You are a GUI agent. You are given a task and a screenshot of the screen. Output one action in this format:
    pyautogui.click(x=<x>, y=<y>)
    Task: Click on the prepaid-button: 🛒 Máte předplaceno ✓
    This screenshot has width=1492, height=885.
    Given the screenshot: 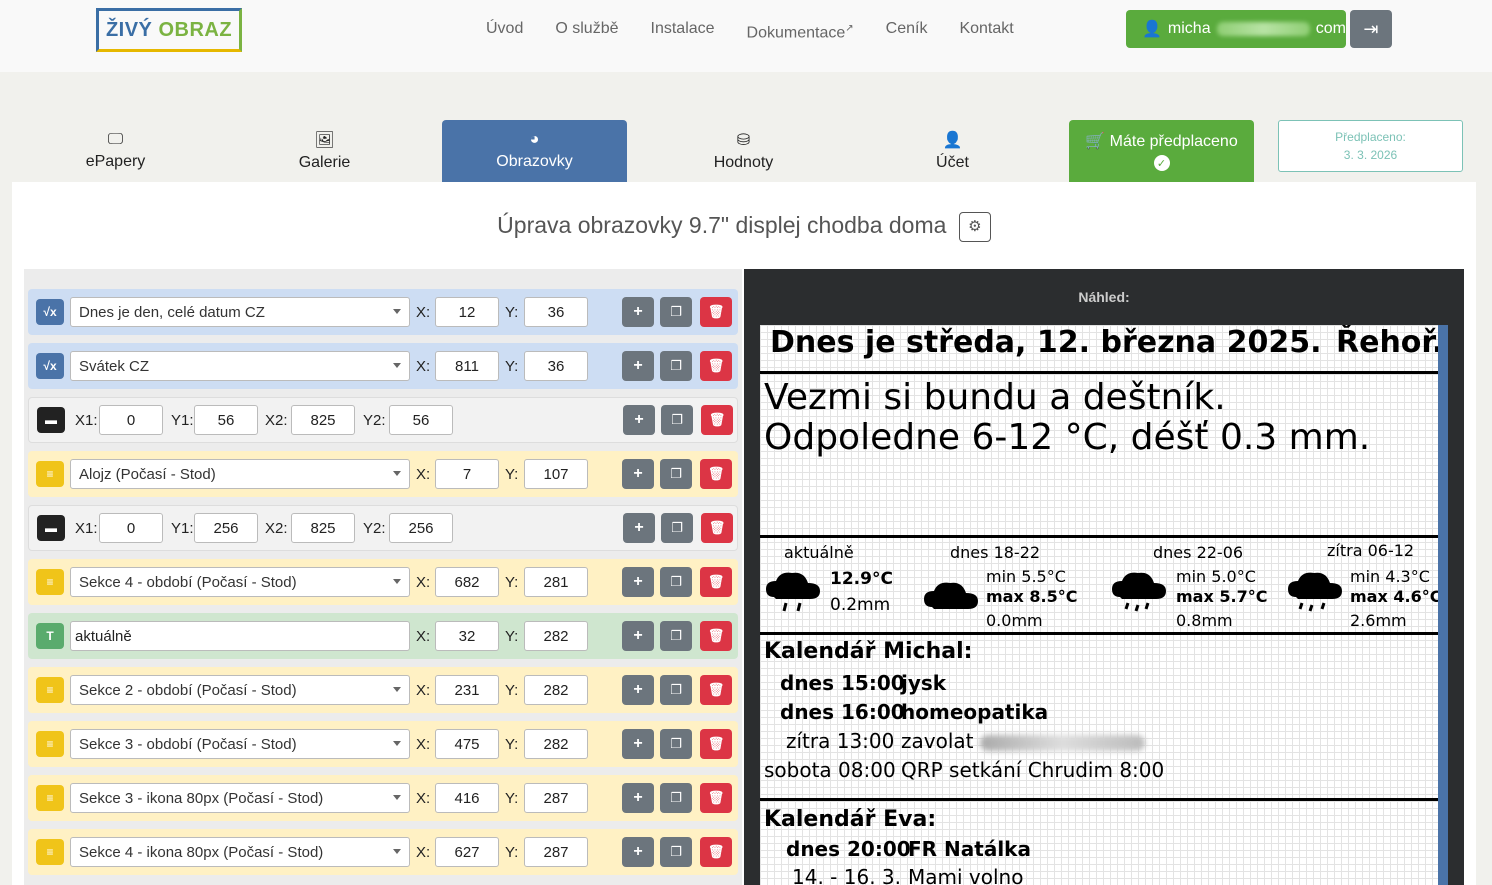 What is the action you would take?
    pyautogui.click(x=1161, y=151)
    